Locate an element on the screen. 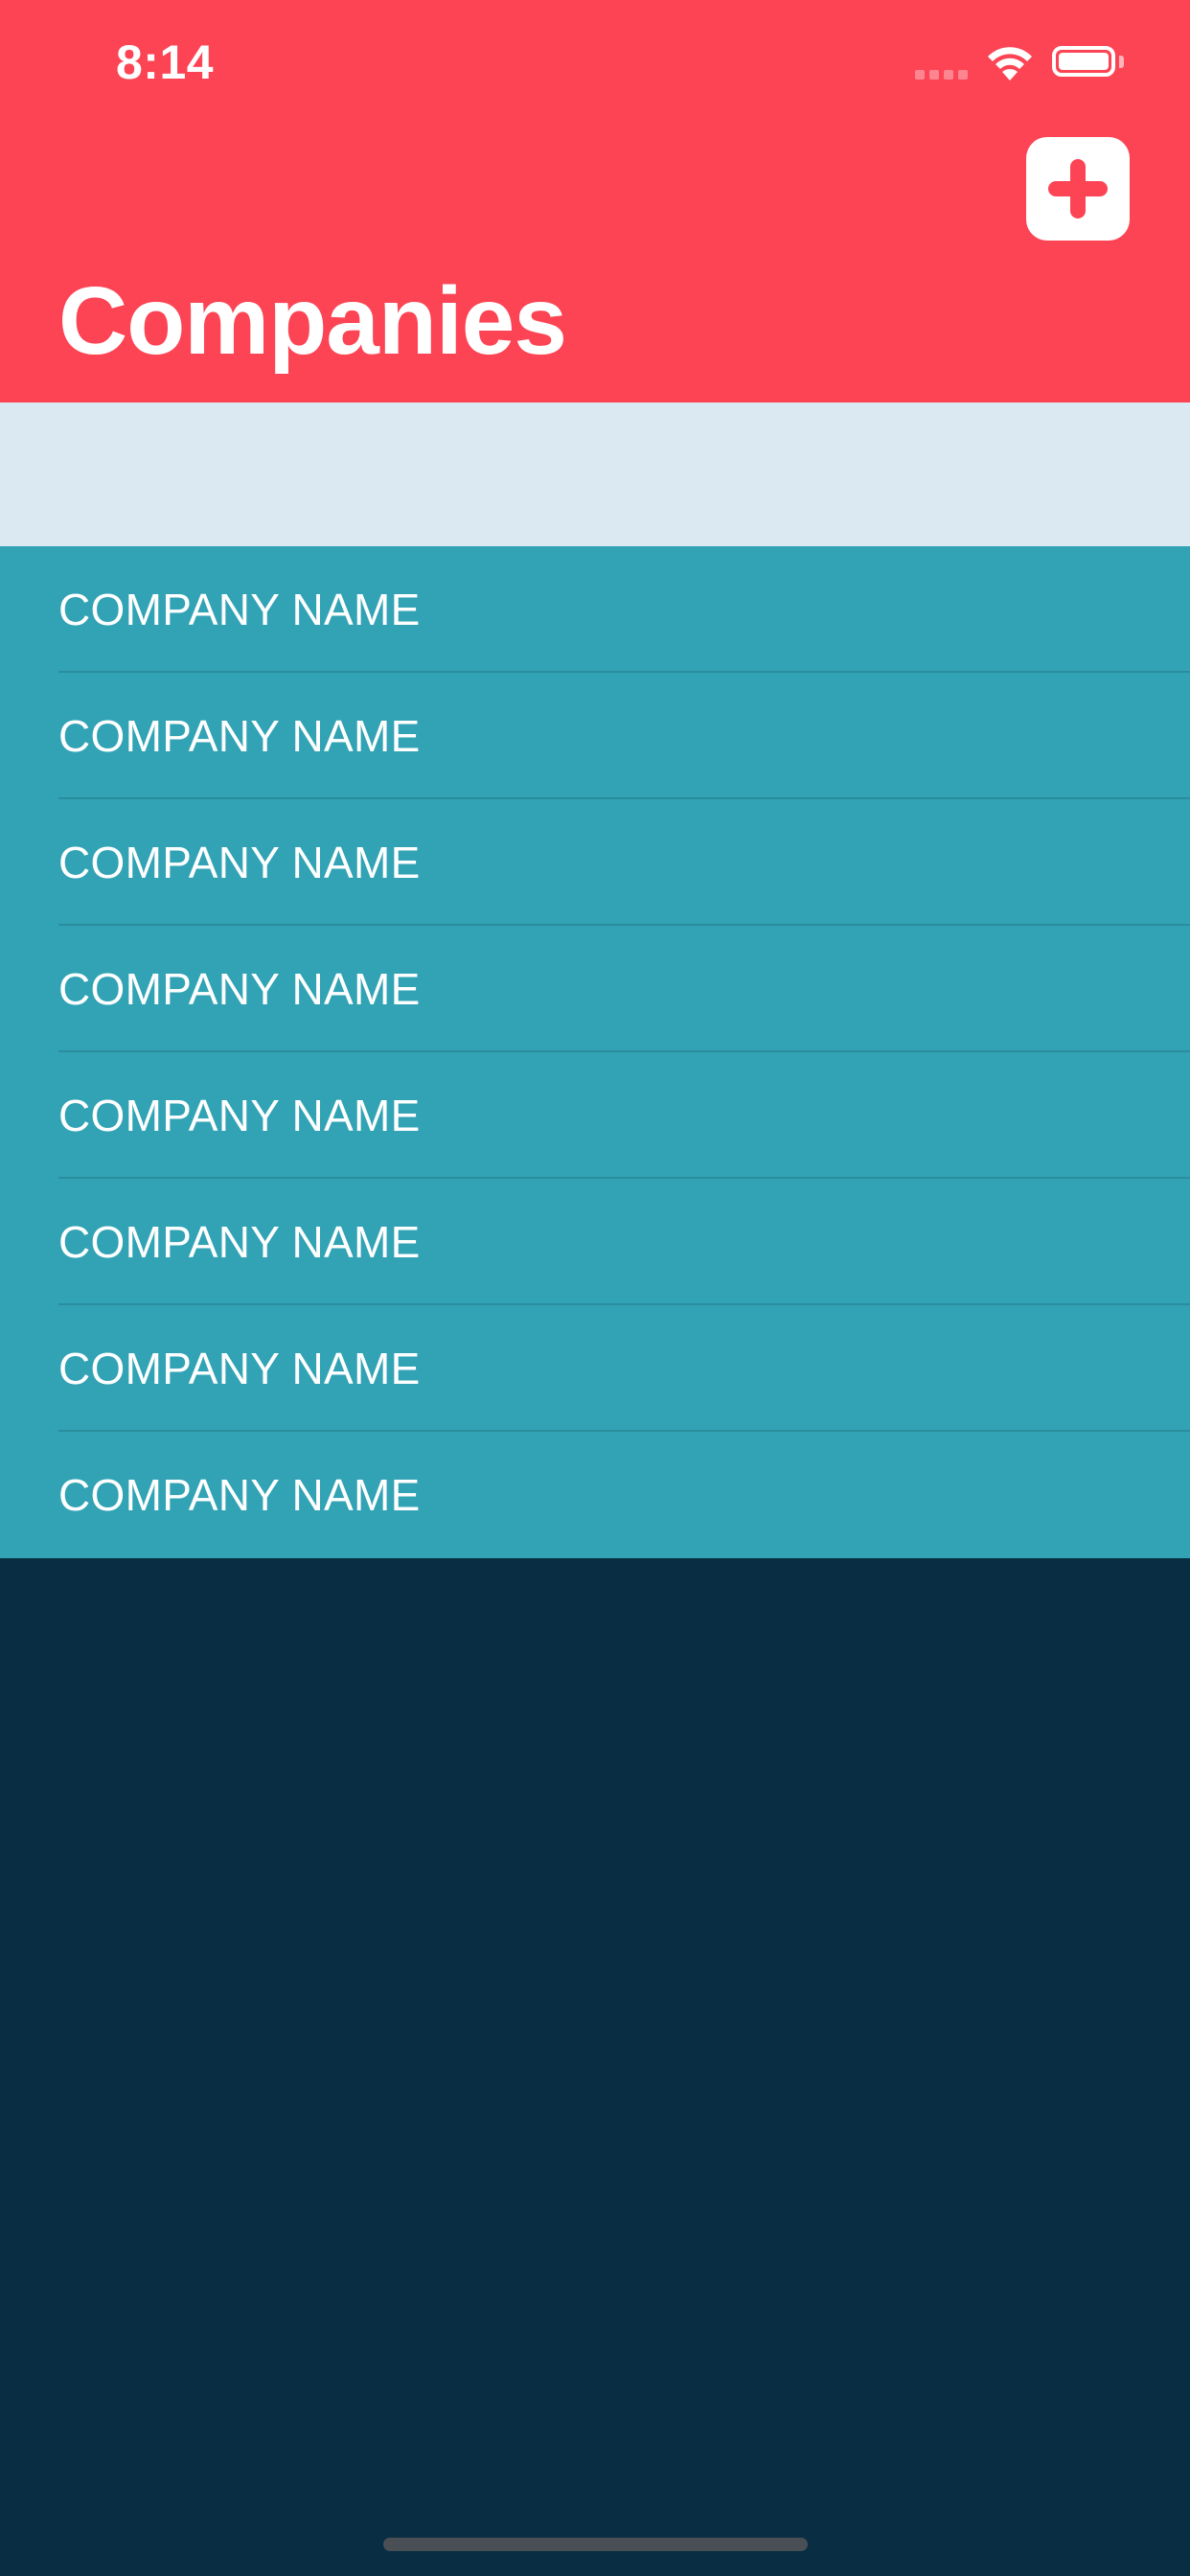 The image size is (1190, 2576). battery-cap is located at coordinates (1122, 62).